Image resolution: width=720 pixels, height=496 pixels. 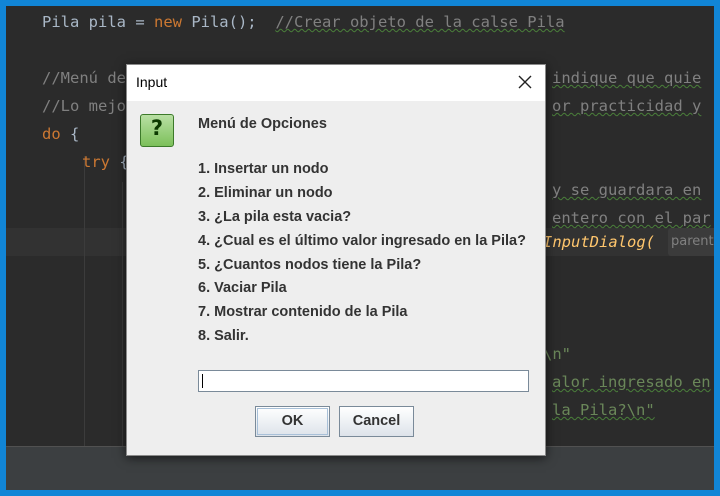 What do you see at coordinates (525, 82) in the screenshot?
I see `close-icon` at bounding box center [525, 82].